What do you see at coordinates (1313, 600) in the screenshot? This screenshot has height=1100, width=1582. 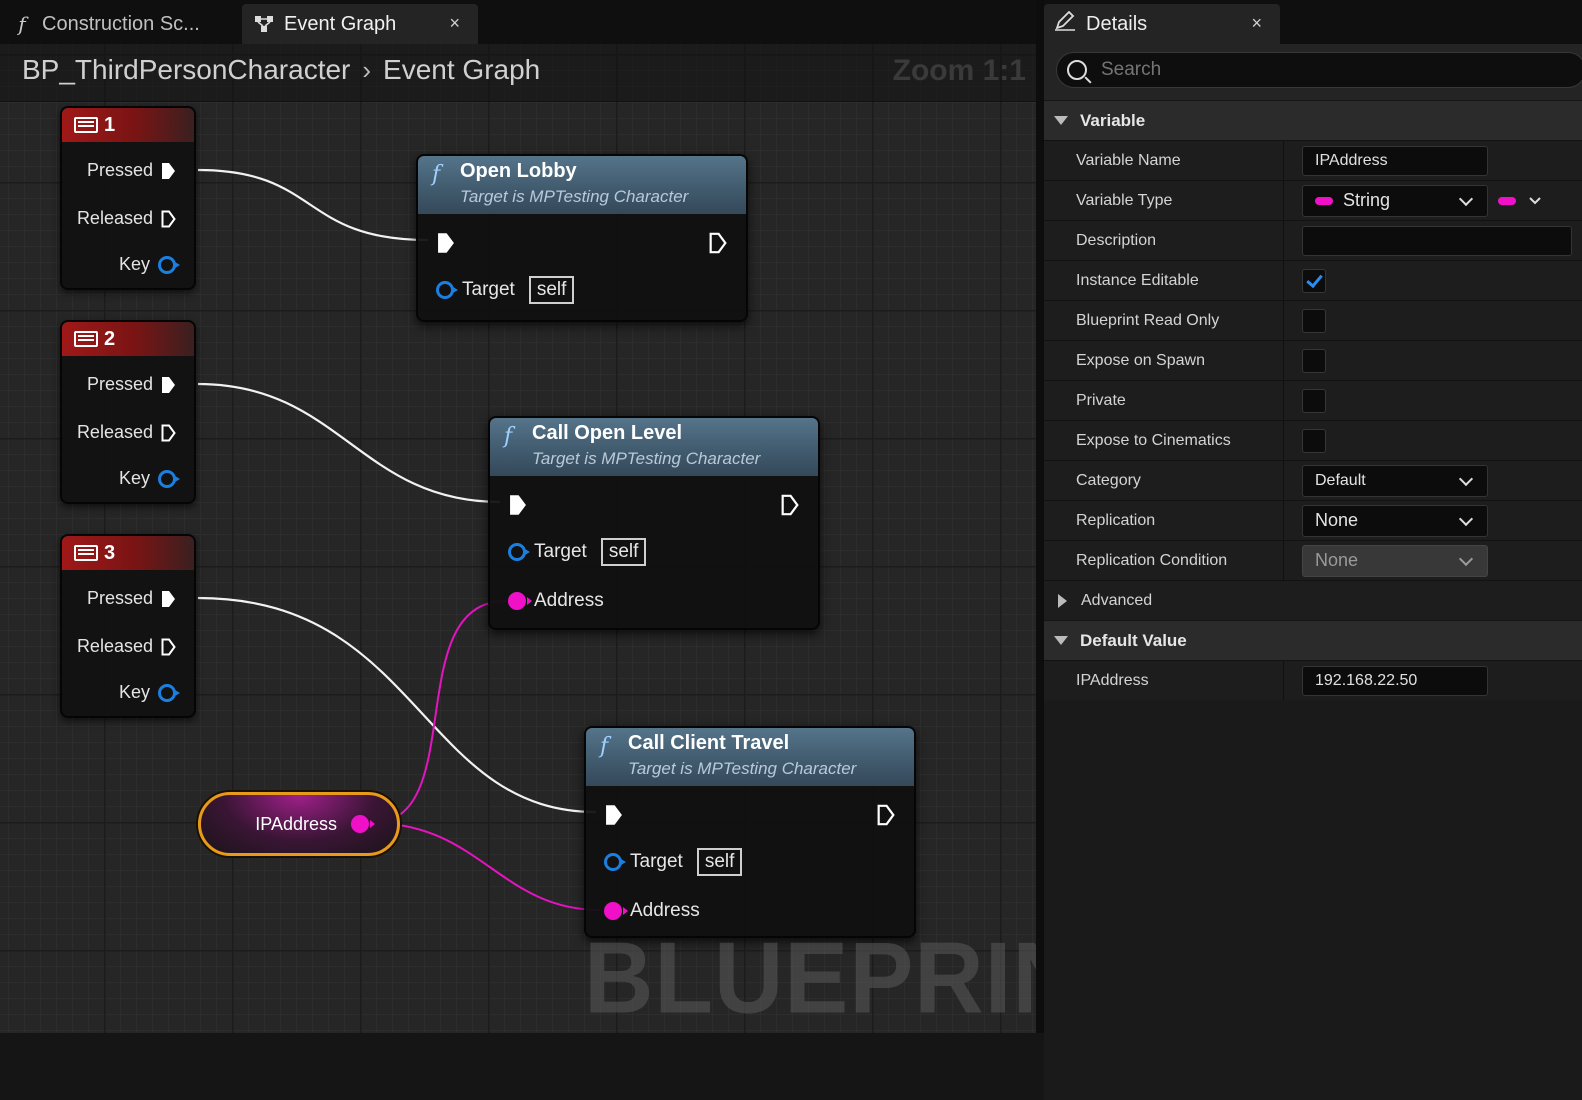 I see `advanced-section-toggle: Advanced` at bounding box center [1313, 600].